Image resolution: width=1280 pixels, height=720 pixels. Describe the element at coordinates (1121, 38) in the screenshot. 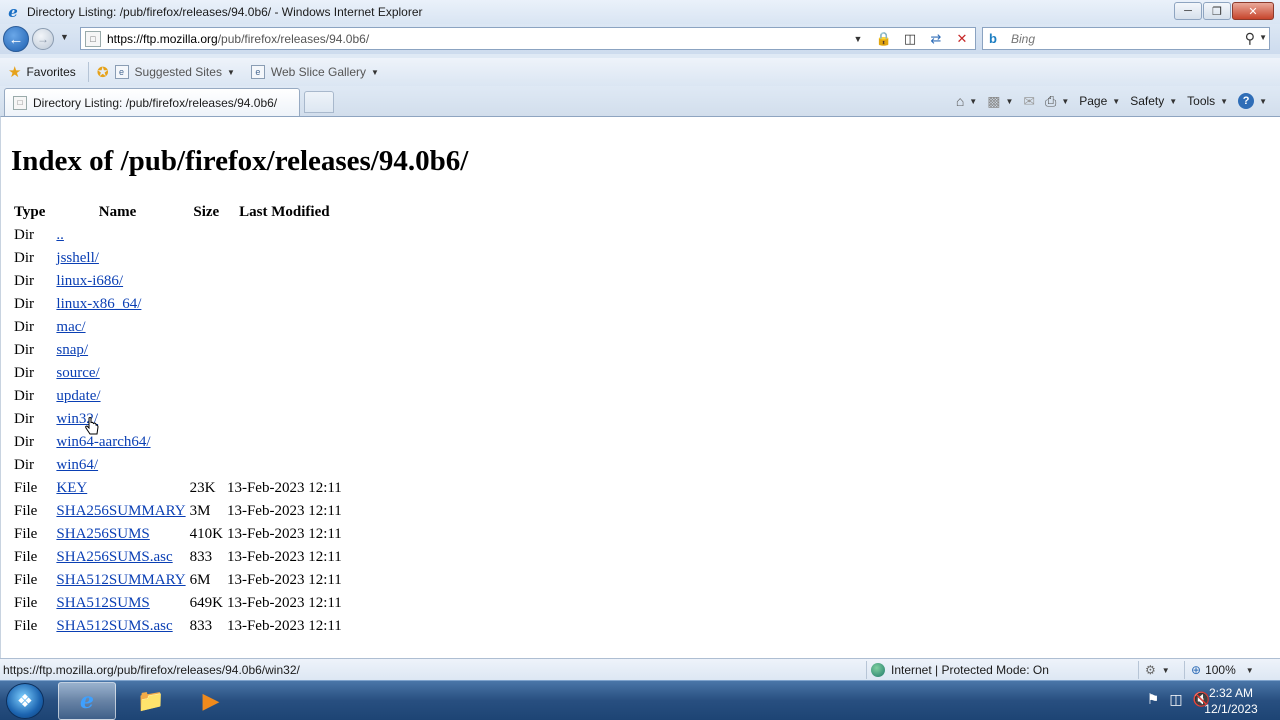

I see `search-input` at that location.